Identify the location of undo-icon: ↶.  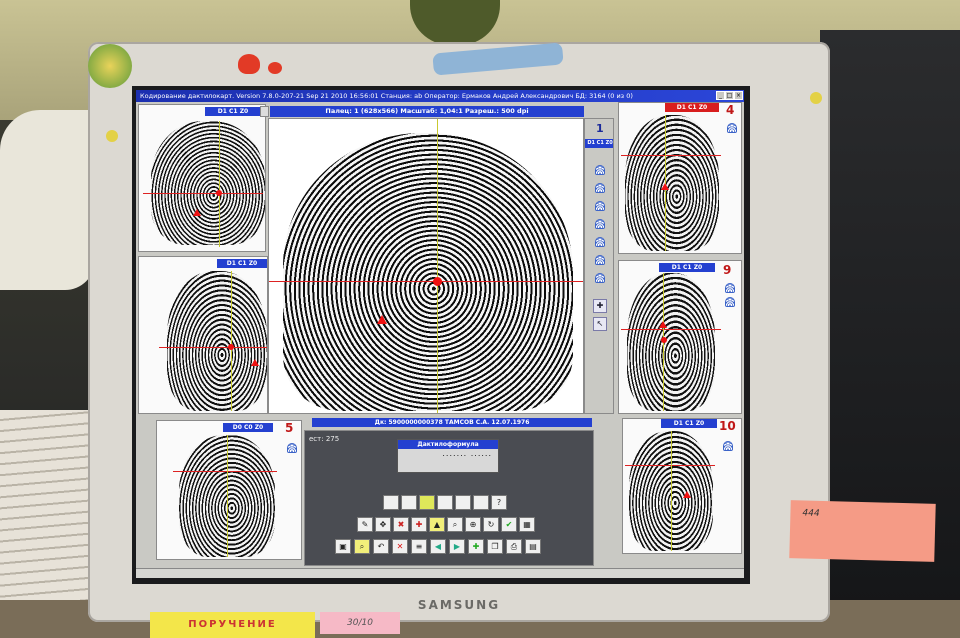
(381, 546).